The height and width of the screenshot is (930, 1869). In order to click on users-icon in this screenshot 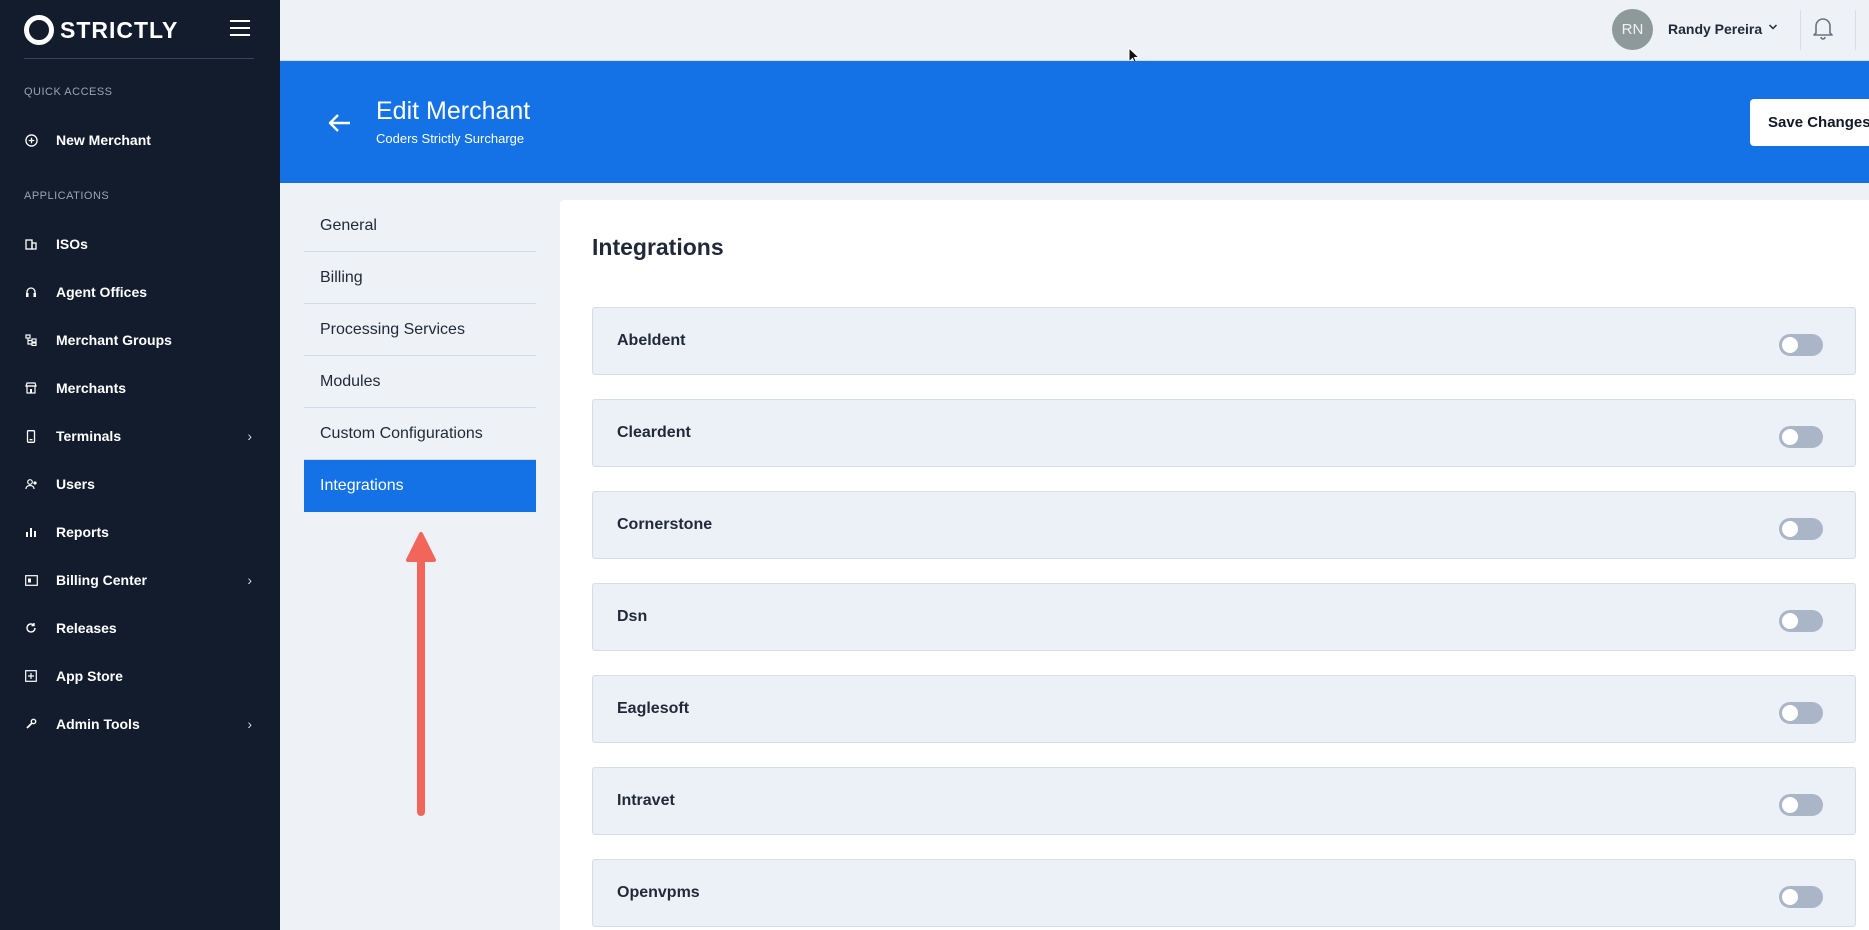, I will do `click(31, 484)`.